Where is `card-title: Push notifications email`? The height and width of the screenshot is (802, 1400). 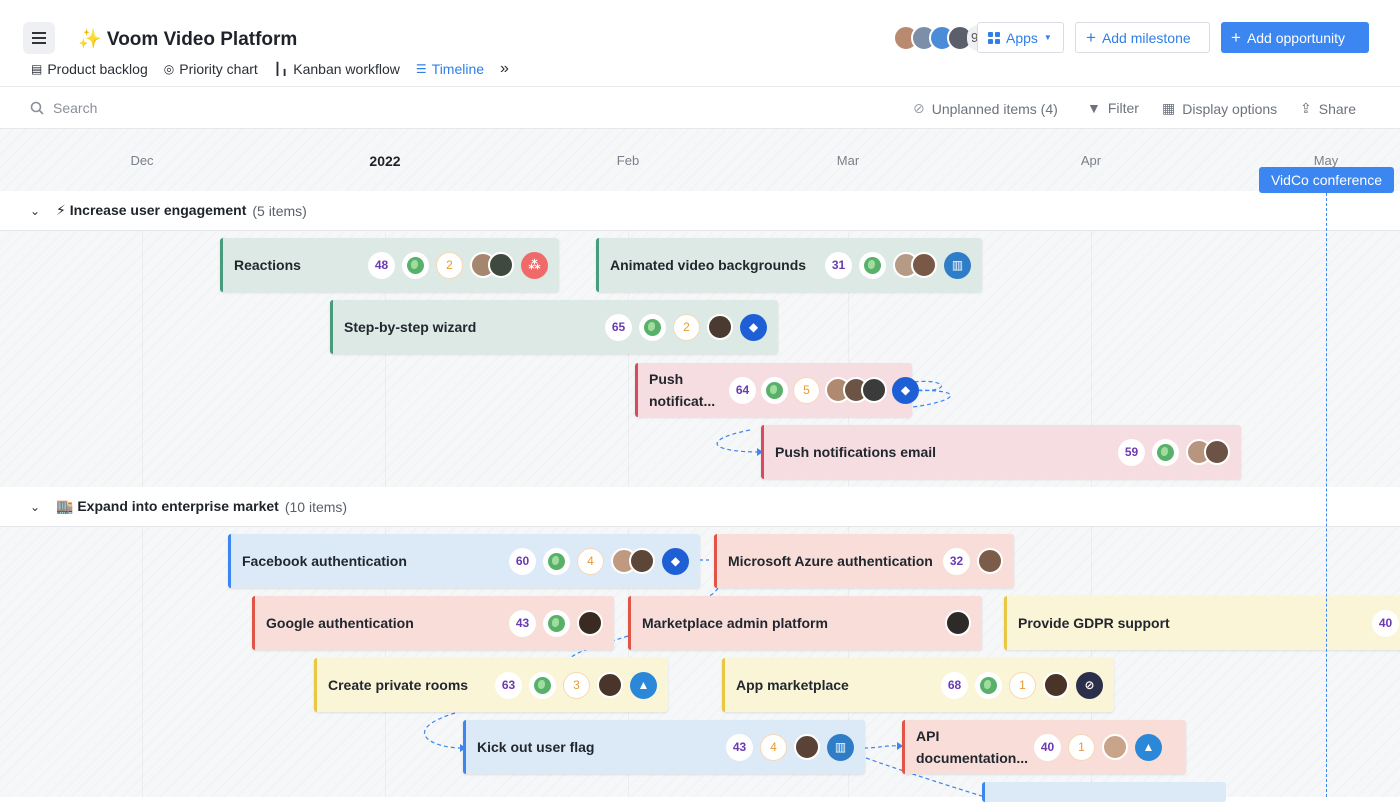 card-title: Push notifications email is located at coordinates (856, 451).